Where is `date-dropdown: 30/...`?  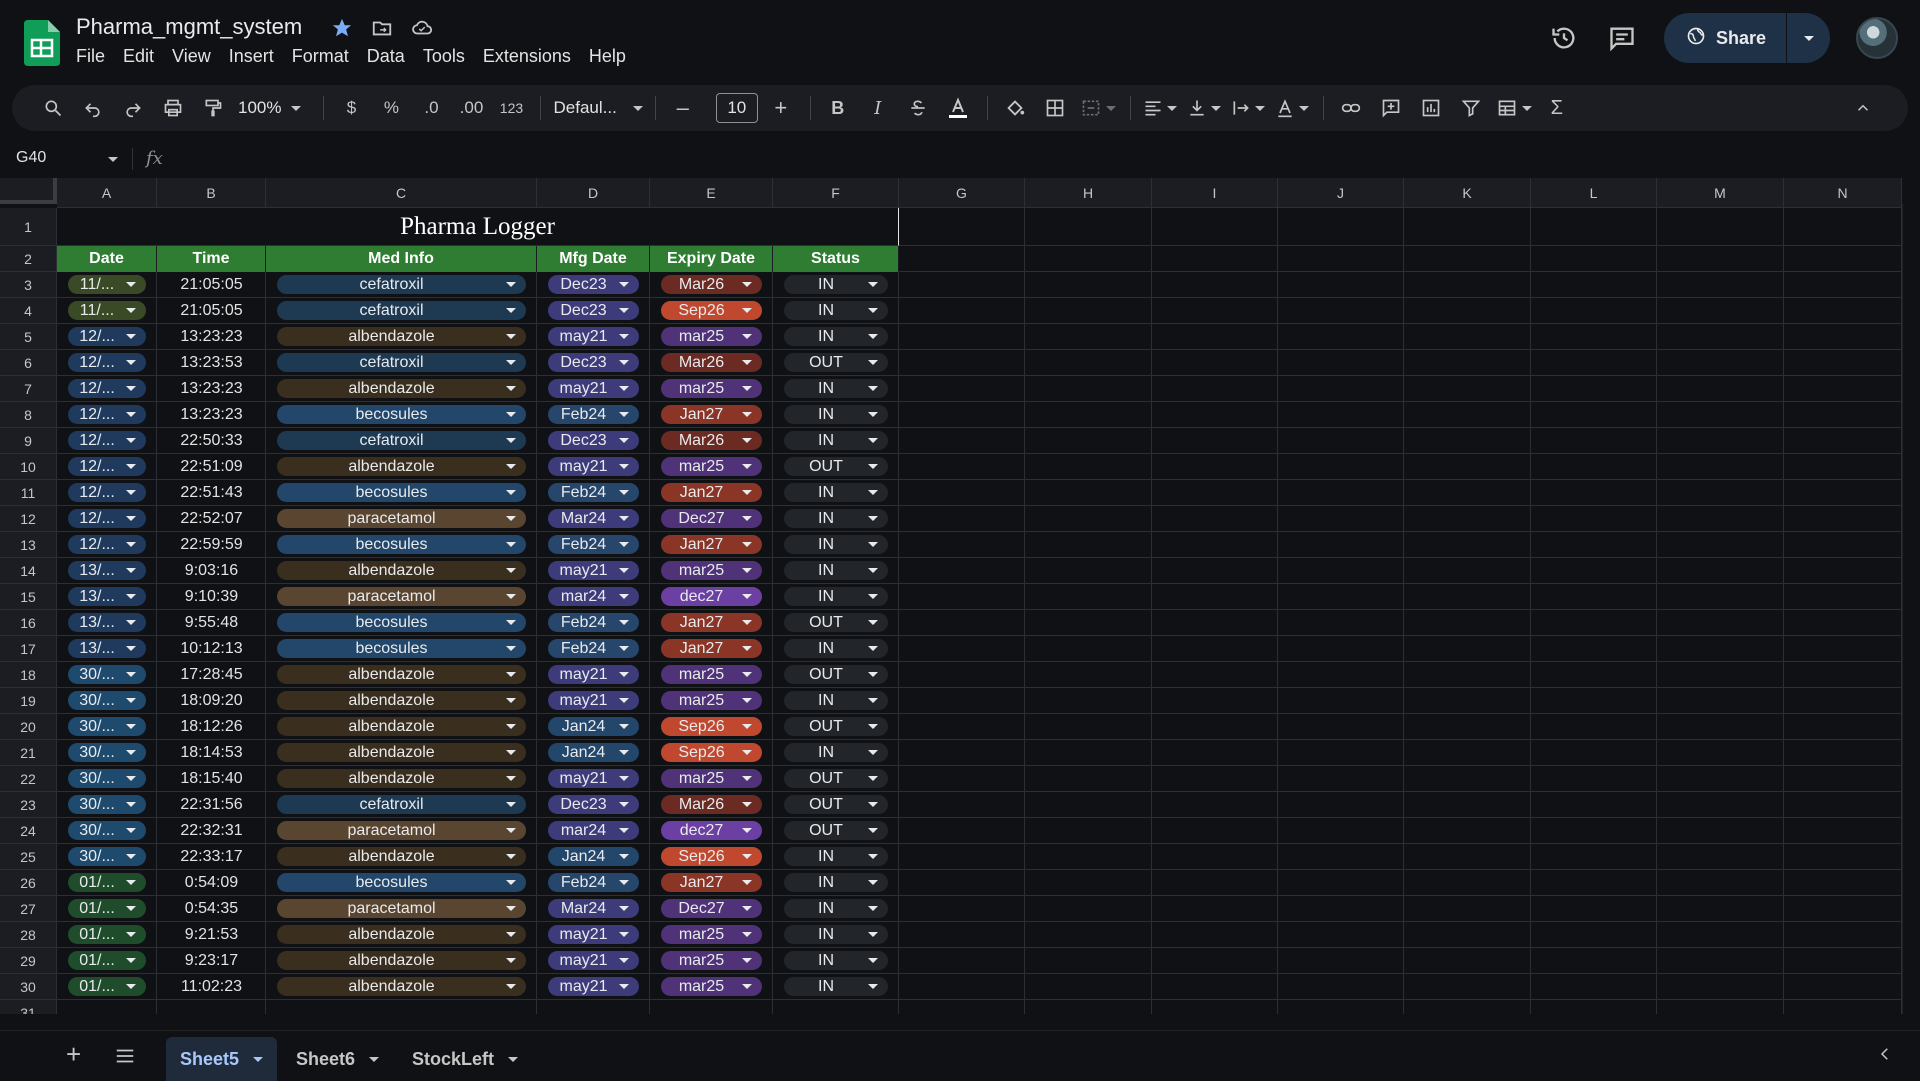 date-dropdown: 30/... is located at coordinates (107, 700).